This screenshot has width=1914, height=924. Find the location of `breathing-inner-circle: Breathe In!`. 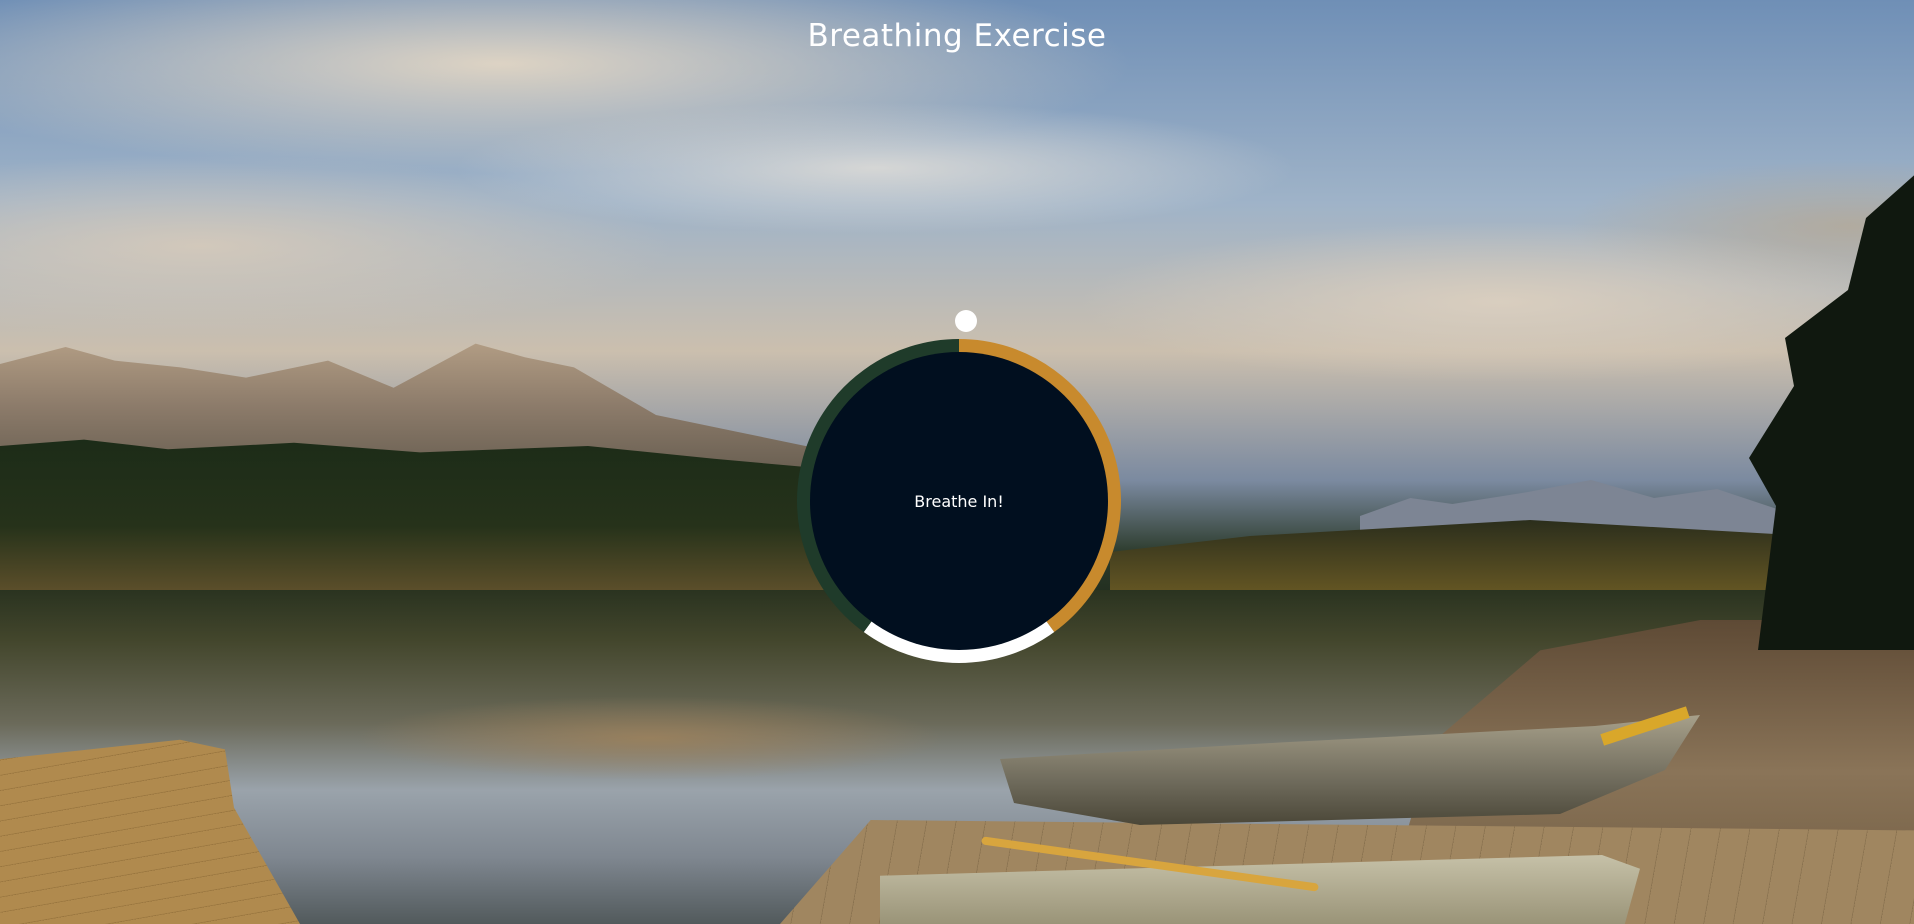

breathing-inner-circle: Breathe In! is located at coordinates (959, 501).